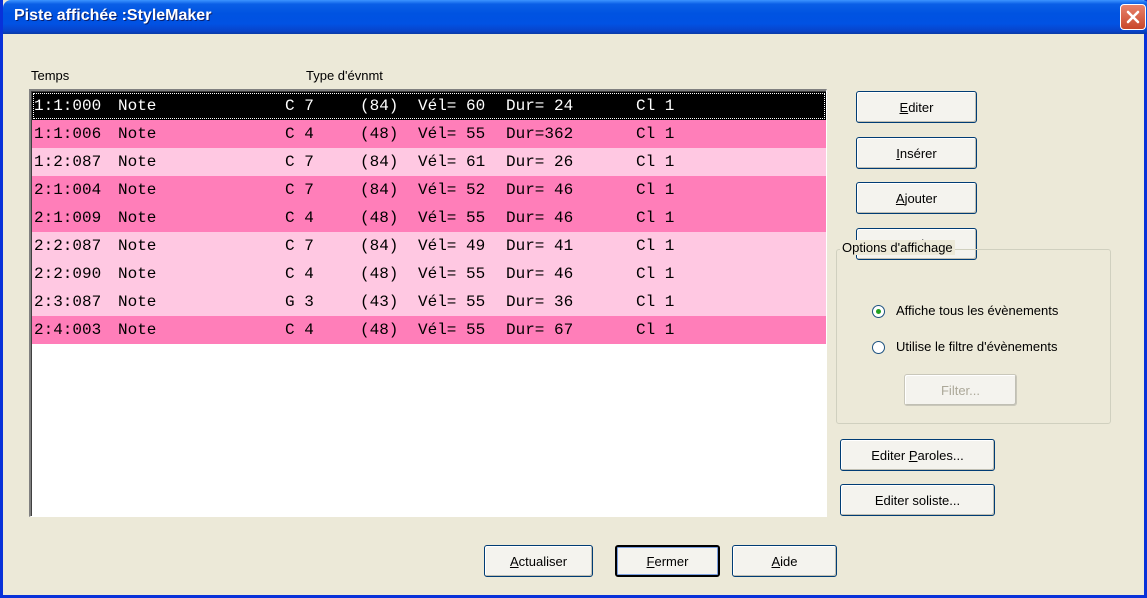  I want to click on event-dur: Dur= 24, so click(540, 106).